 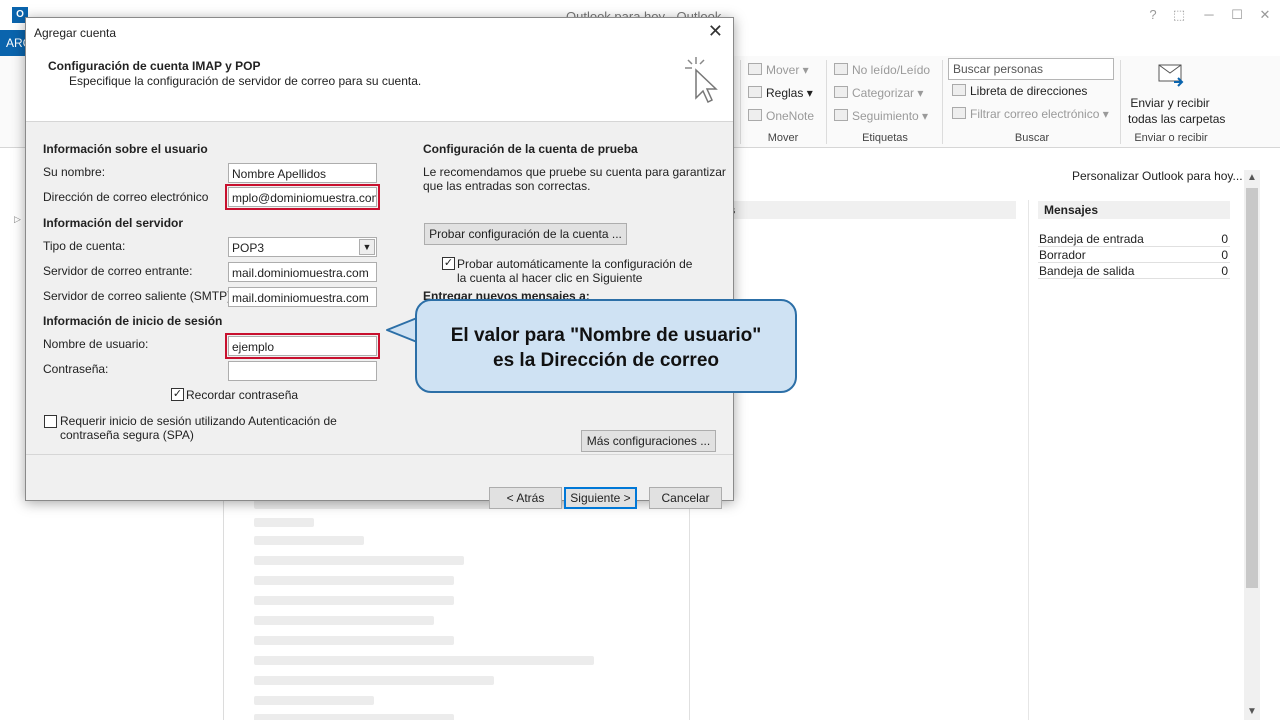 I want to click on account-type-value: POP3, so click(x=248, y=248).